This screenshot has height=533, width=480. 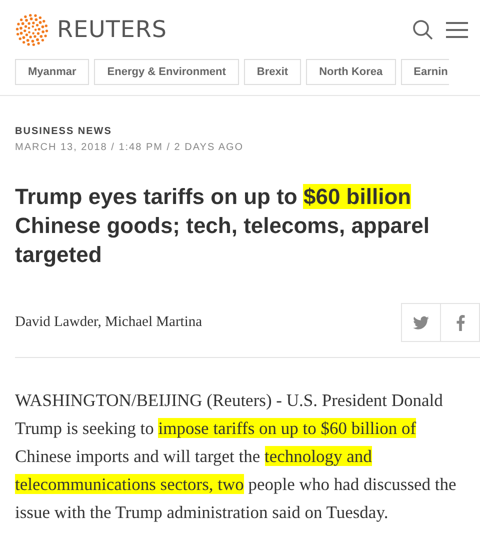 I want to click on topic-tag: Myanmar, so click(x=52, y=72).